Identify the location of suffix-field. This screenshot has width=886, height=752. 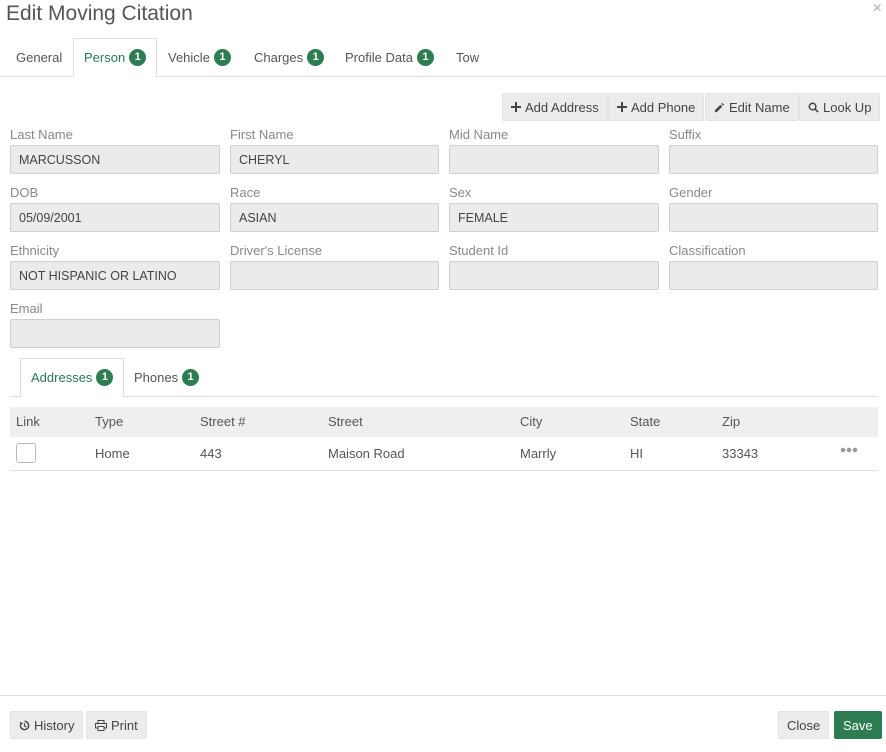
(773, 159).